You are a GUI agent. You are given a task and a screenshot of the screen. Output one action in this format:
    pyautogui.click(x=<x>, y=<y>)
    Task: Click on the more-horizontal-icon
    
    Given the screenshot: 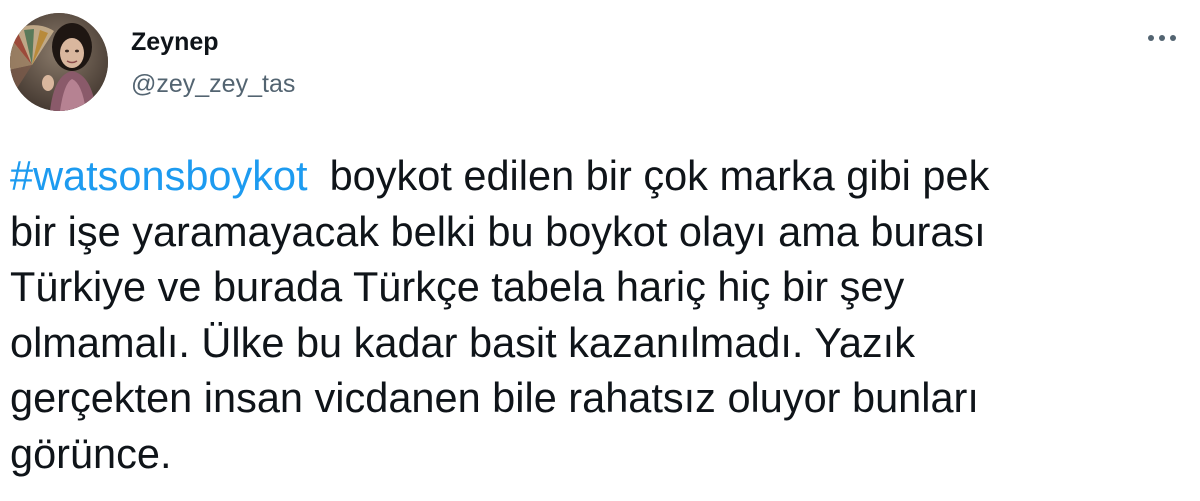 What is the action you would take?
    pyautogui.click(x=1162, y=38)
    